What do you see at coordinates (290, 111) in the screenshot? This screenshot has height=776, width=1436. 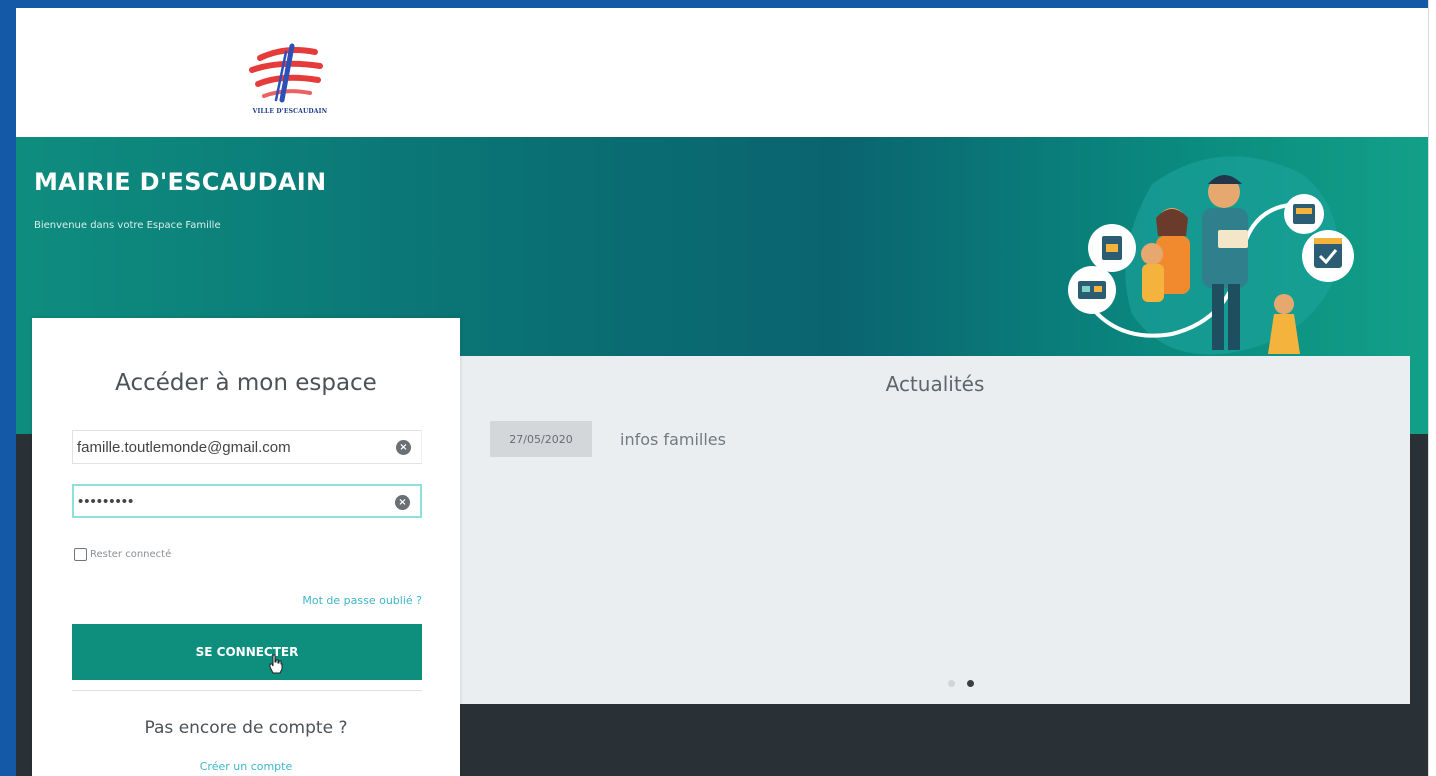 I see `logo-caption: VILLE D'ESCAUDAIN` at bounding box center [290, 111].